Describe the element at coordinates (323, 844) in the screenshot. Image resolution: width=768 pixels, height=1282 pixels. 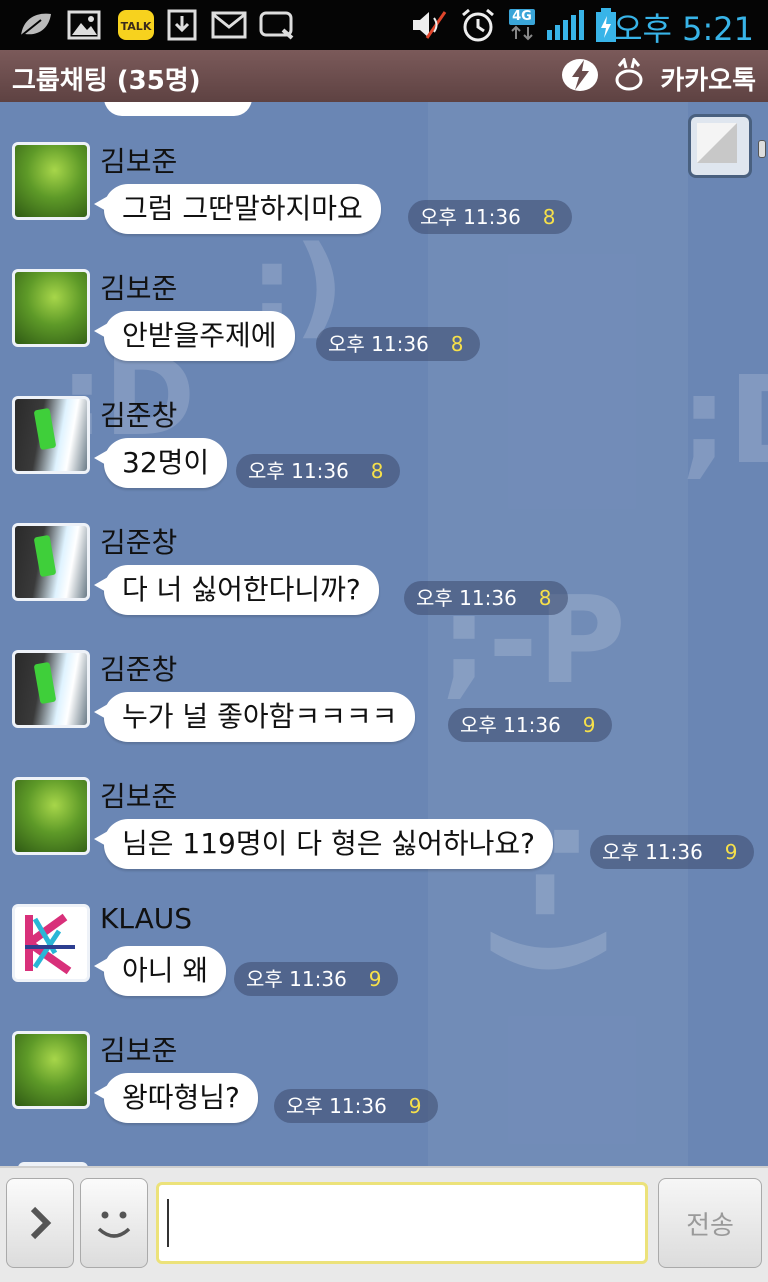
I see `message-bubble: 님은 119명이 다 형은 싫어하나요?` at that location.